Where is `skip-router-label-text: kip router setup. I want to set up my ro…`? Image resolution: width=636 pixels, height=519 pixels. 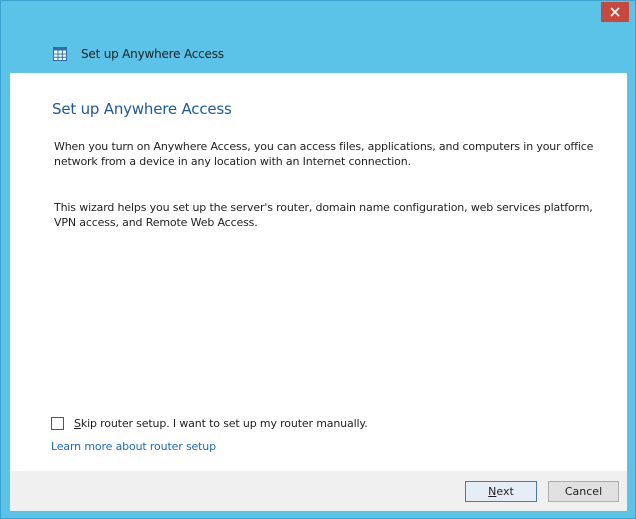
skip-router-label-text: kip router setup. I want to set up my ro… is located at coordinates (224, 423).